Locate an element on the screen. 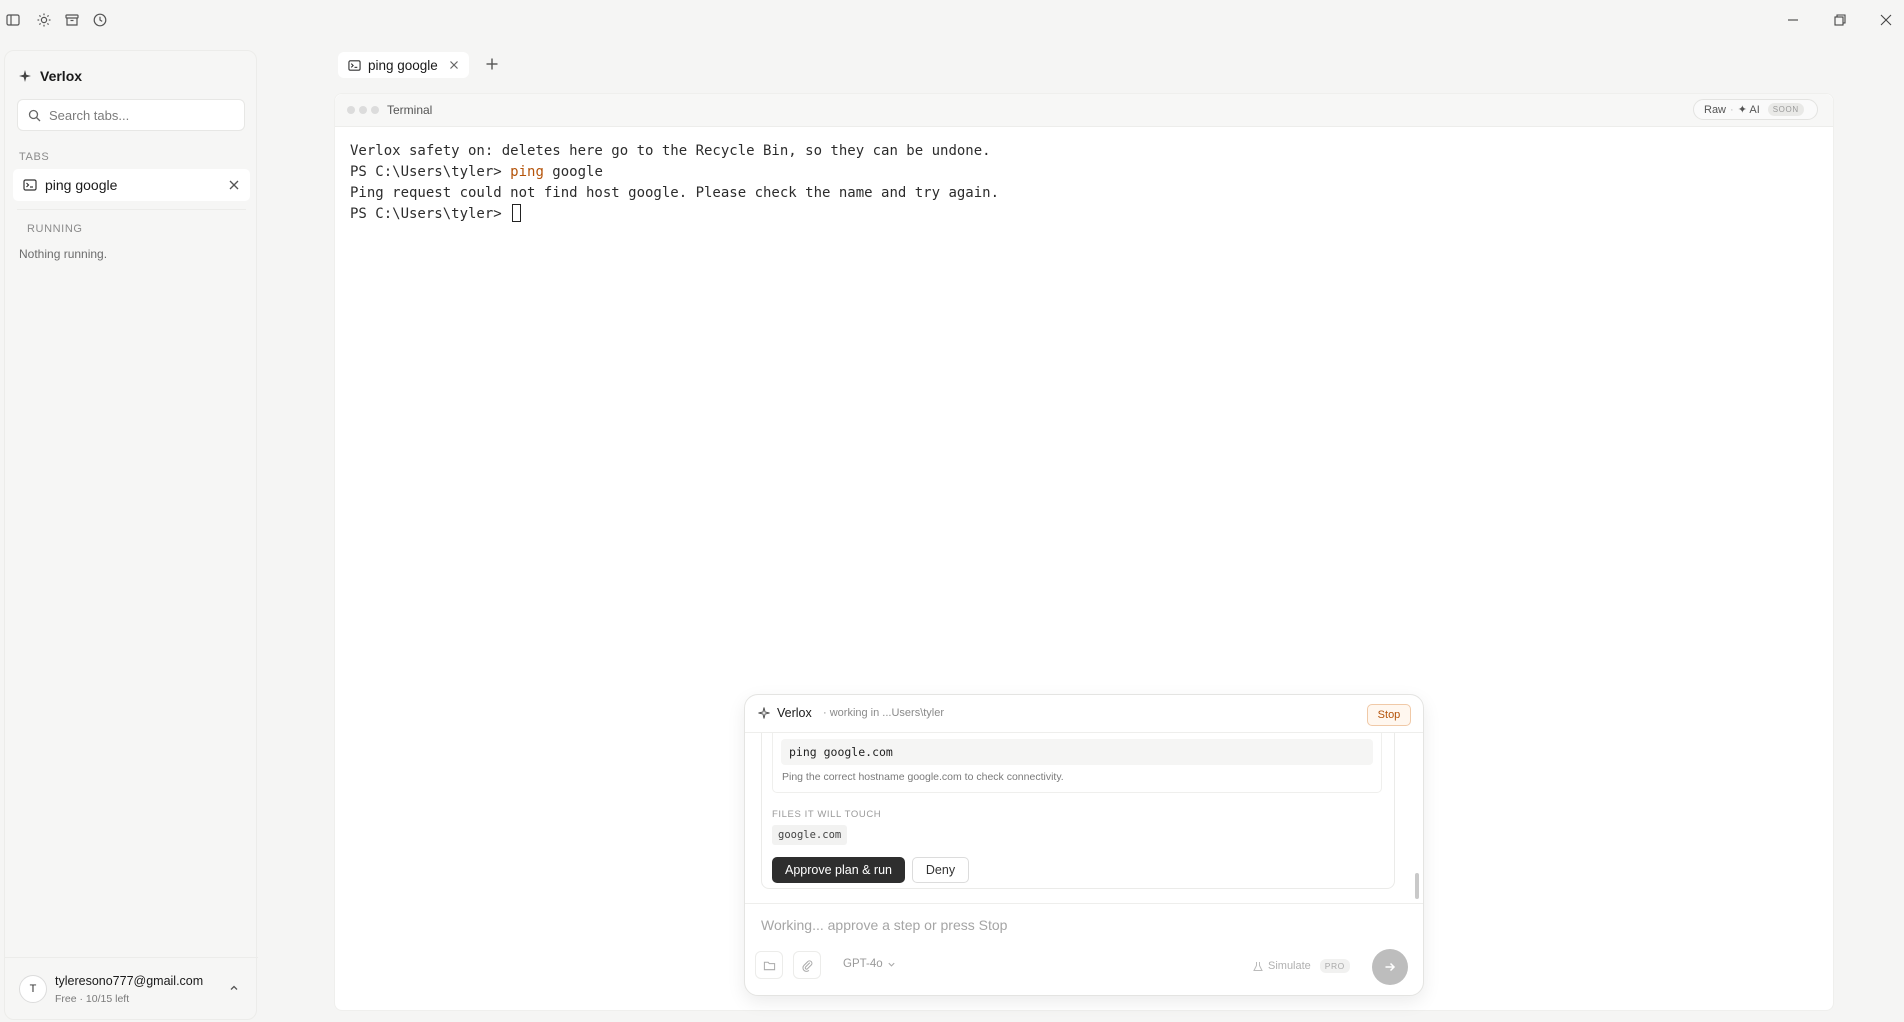  send-button is located at coordinates (1390, 967).